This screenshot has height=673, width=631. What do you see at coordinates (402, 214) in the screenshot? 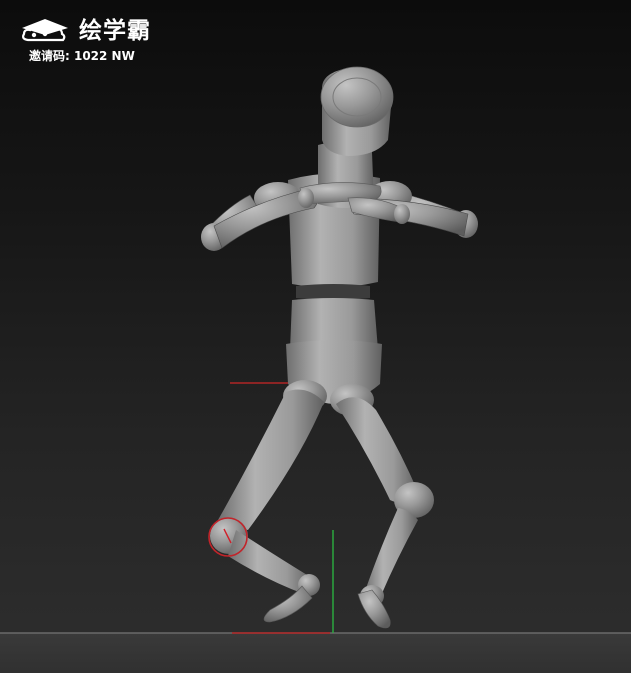
I see `right-wrist` at bounding box center [402, 214].